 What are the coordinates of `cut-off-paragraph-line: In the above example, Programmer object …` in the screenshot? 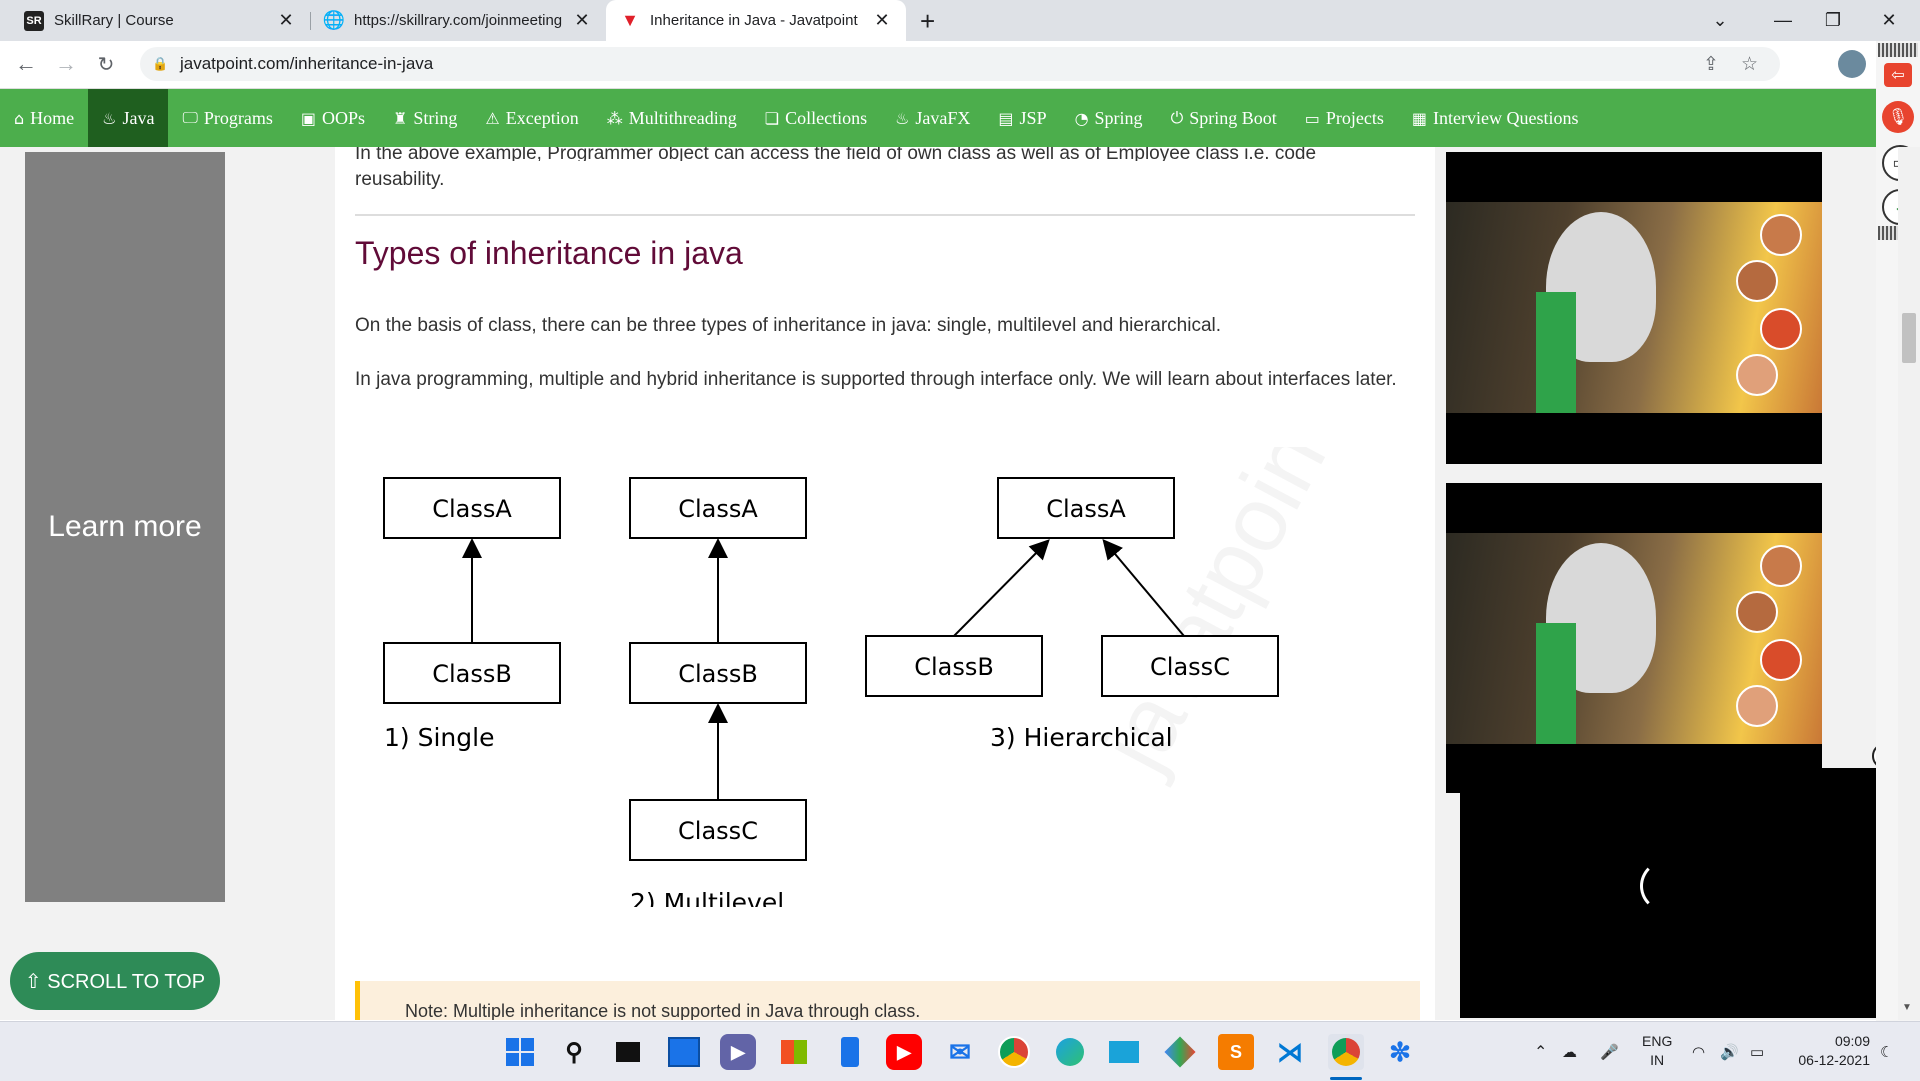 It's located at (836, 154).